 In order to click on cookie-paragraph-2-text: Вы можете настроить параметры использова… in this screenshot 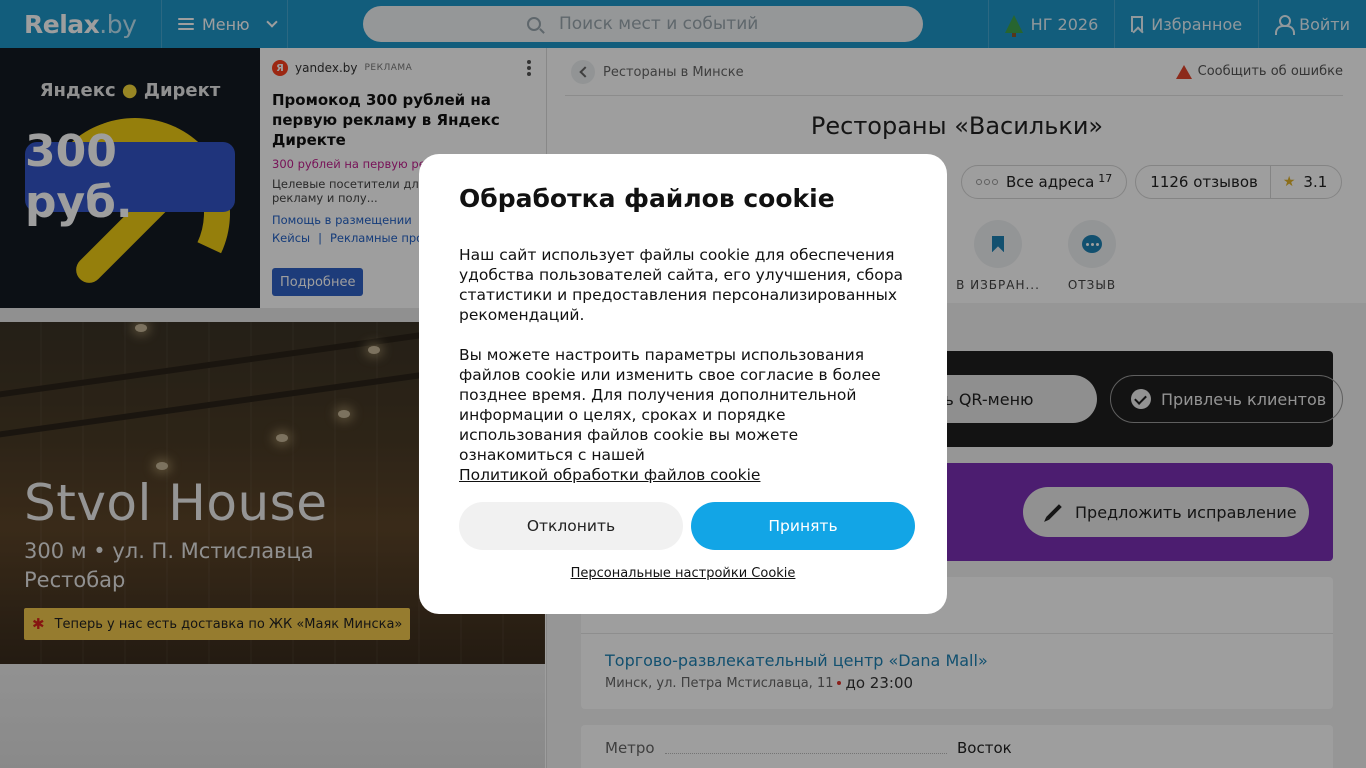, I will do `click(670, 405)`.